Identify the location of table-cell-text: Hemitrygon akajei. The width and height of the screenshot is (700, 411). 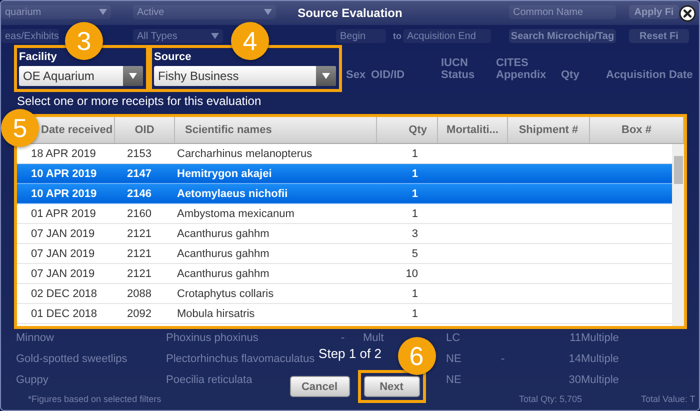
(224, 174).